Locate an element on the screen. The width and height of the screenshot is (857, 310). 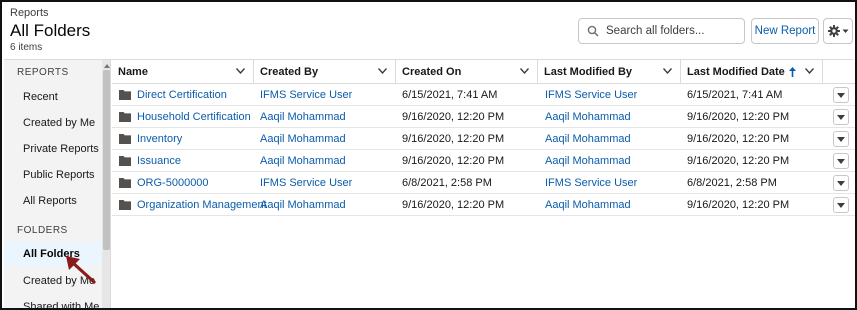
reports-section-label: REPORTS is located at coordinates (43, 72).